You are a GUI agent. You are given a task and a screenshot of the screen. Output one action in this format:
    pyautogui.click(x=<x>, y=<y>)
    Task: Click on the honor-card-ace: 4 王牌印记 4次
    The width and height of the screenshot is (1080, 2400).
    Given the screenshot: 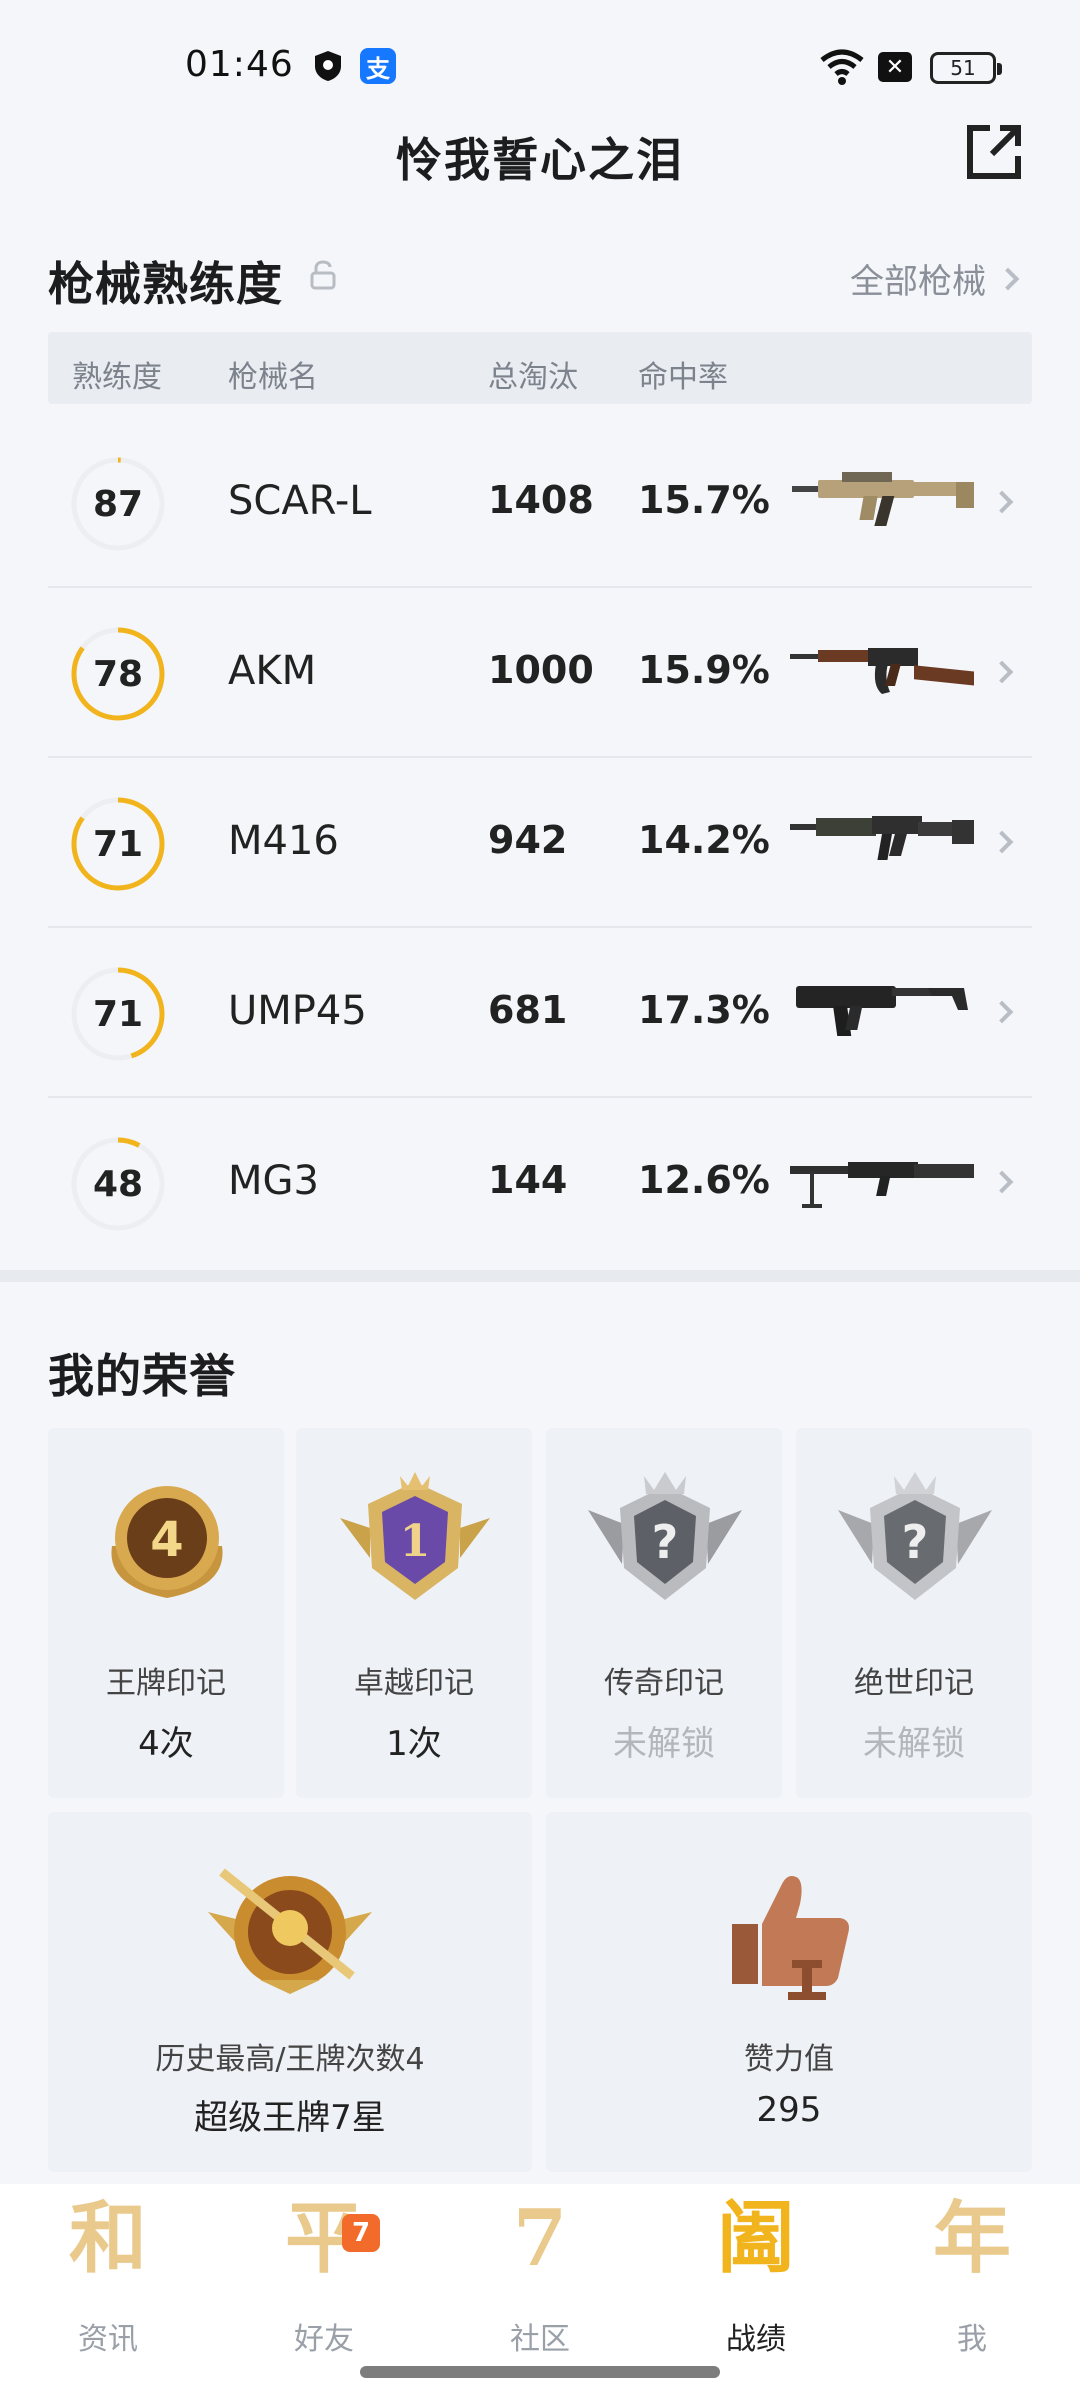 What is the action you would take?
    pyautogui.click(x=166, y=1613)
    